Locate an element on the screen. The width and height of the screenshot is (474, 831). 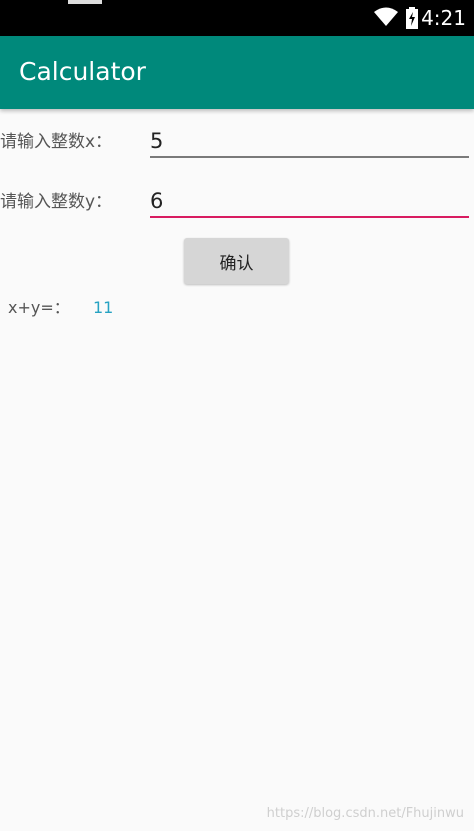
watermark: https://blog.csdn.net/Fhujinwu is located at coordinates (365, 813).